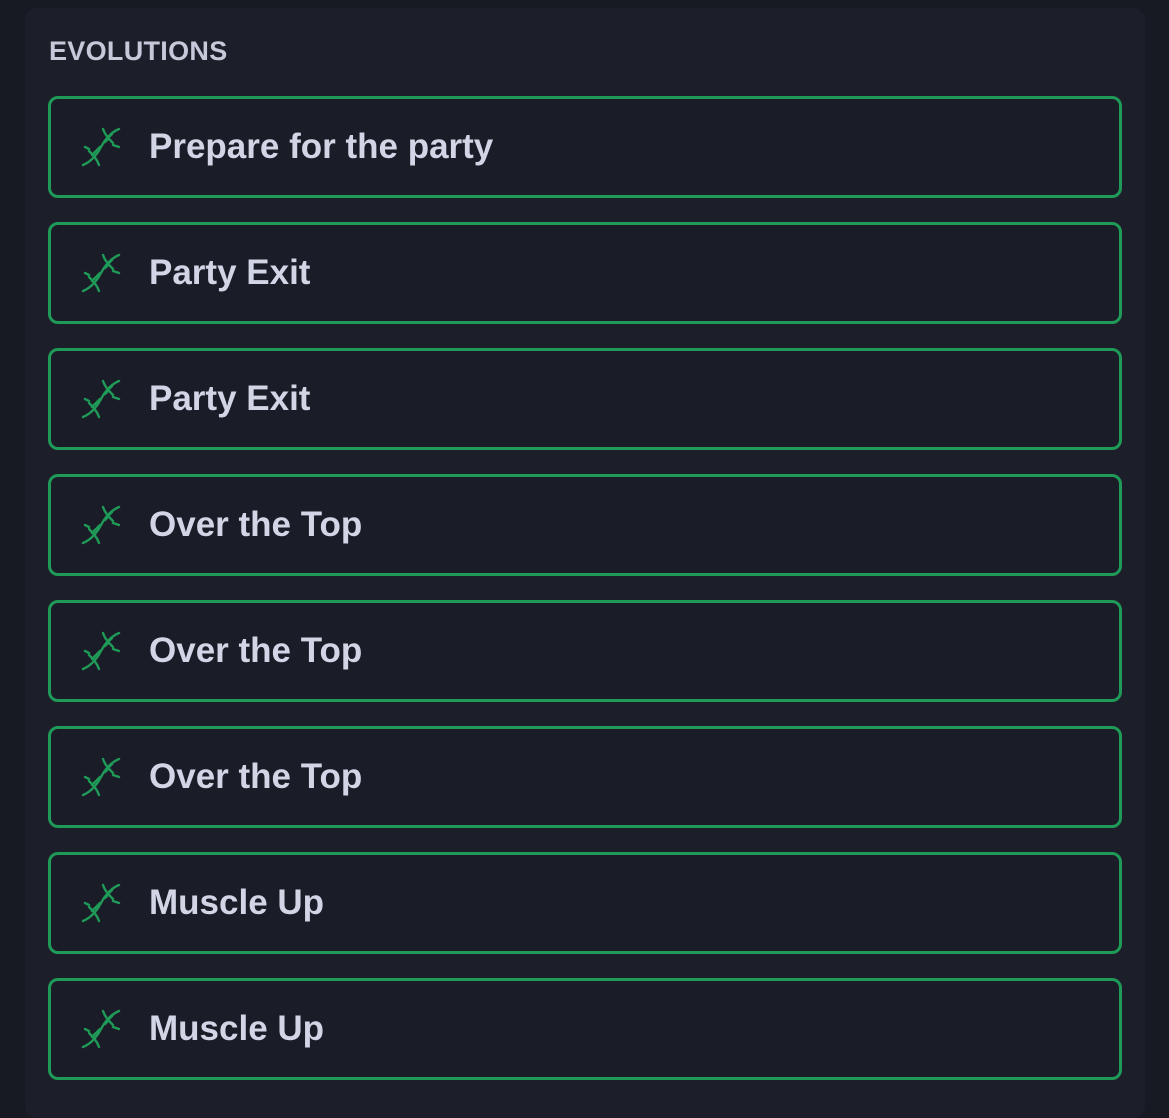  What do you see at coordinates (138, 51) in the screenshot?
I see `section-title: EVOLUTIONS` at bounding box center [138, 51].